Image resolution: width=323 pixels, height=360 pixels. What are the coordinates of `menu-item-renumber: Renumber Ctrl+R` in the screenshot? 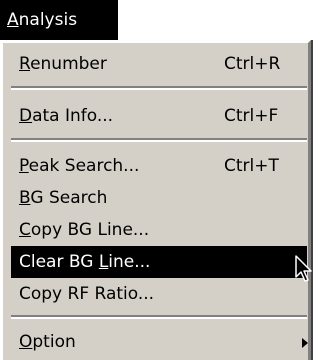 It's located at (159, 64).